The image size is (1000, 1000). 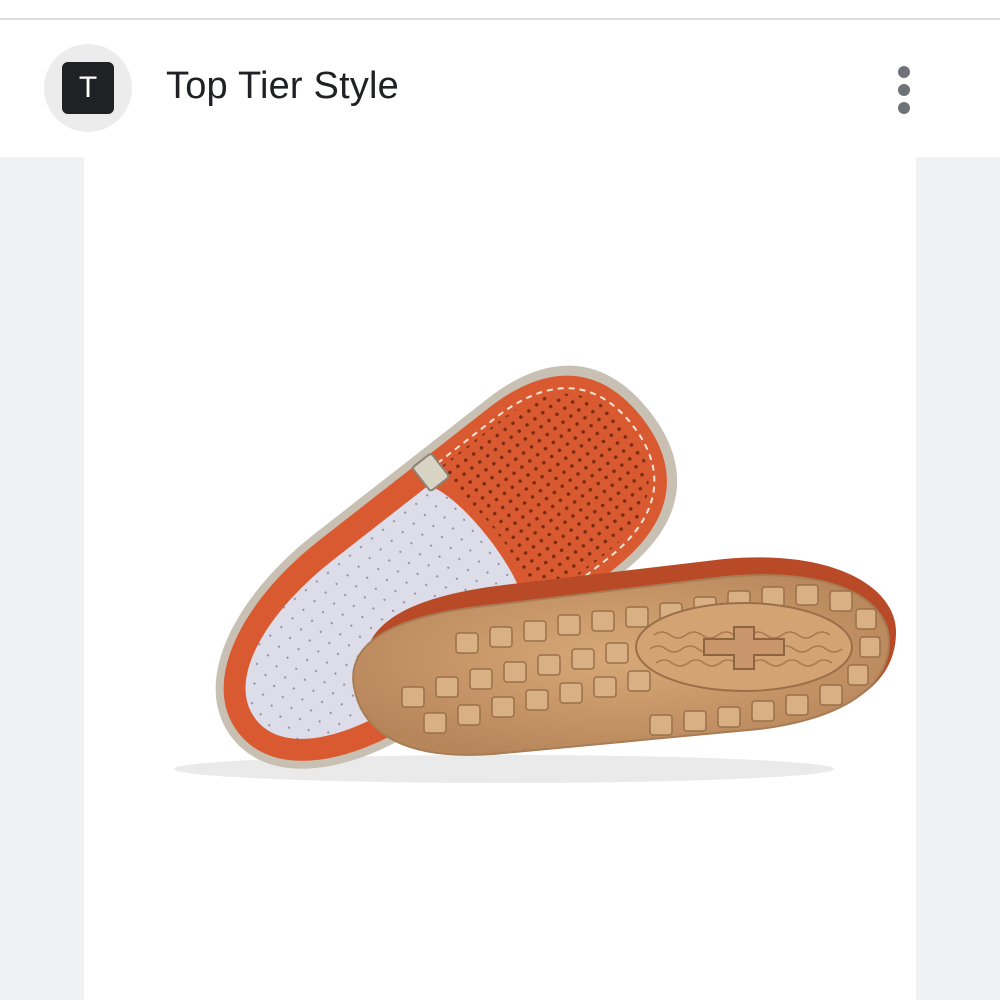 What do you see at coordinates (500, 88) in the screenshot?
I see `app-header: T Top Tier Style` at bounding box center [500, 88].